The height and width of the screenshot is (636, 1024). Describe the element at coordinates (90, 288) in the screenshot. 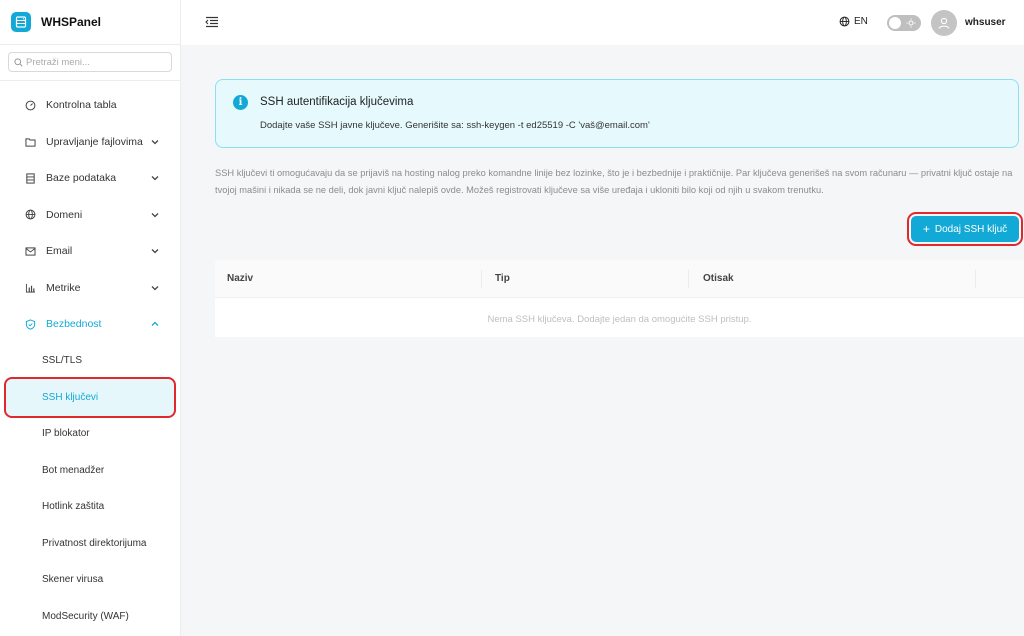

I see `sidebar-item-metrics: Metrike` at that location.